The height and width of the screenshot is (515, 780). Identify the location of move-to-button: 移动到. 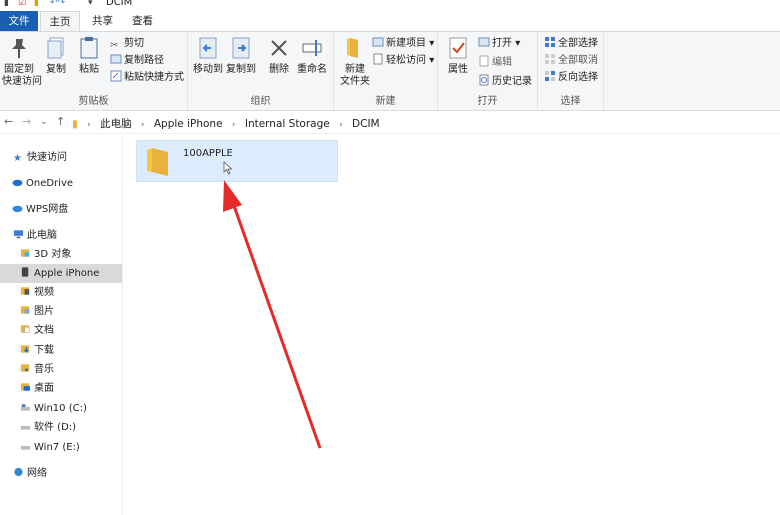
(208, 56).